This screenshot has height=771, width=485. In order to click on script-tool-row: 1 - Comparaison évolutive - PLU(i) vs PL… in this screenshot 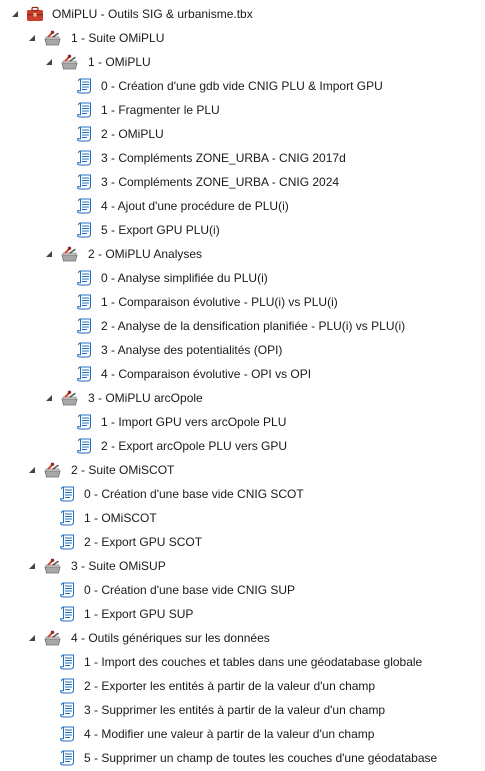, I will do `click(273, 302)`.